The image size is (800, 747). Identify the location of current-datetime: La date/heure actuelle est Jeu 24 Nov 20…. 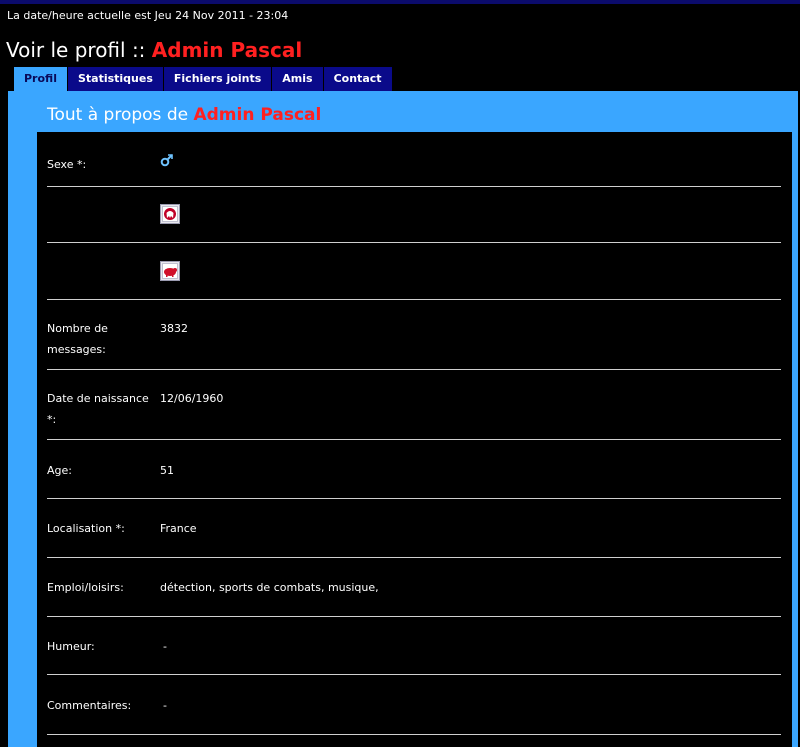
(148, 15).